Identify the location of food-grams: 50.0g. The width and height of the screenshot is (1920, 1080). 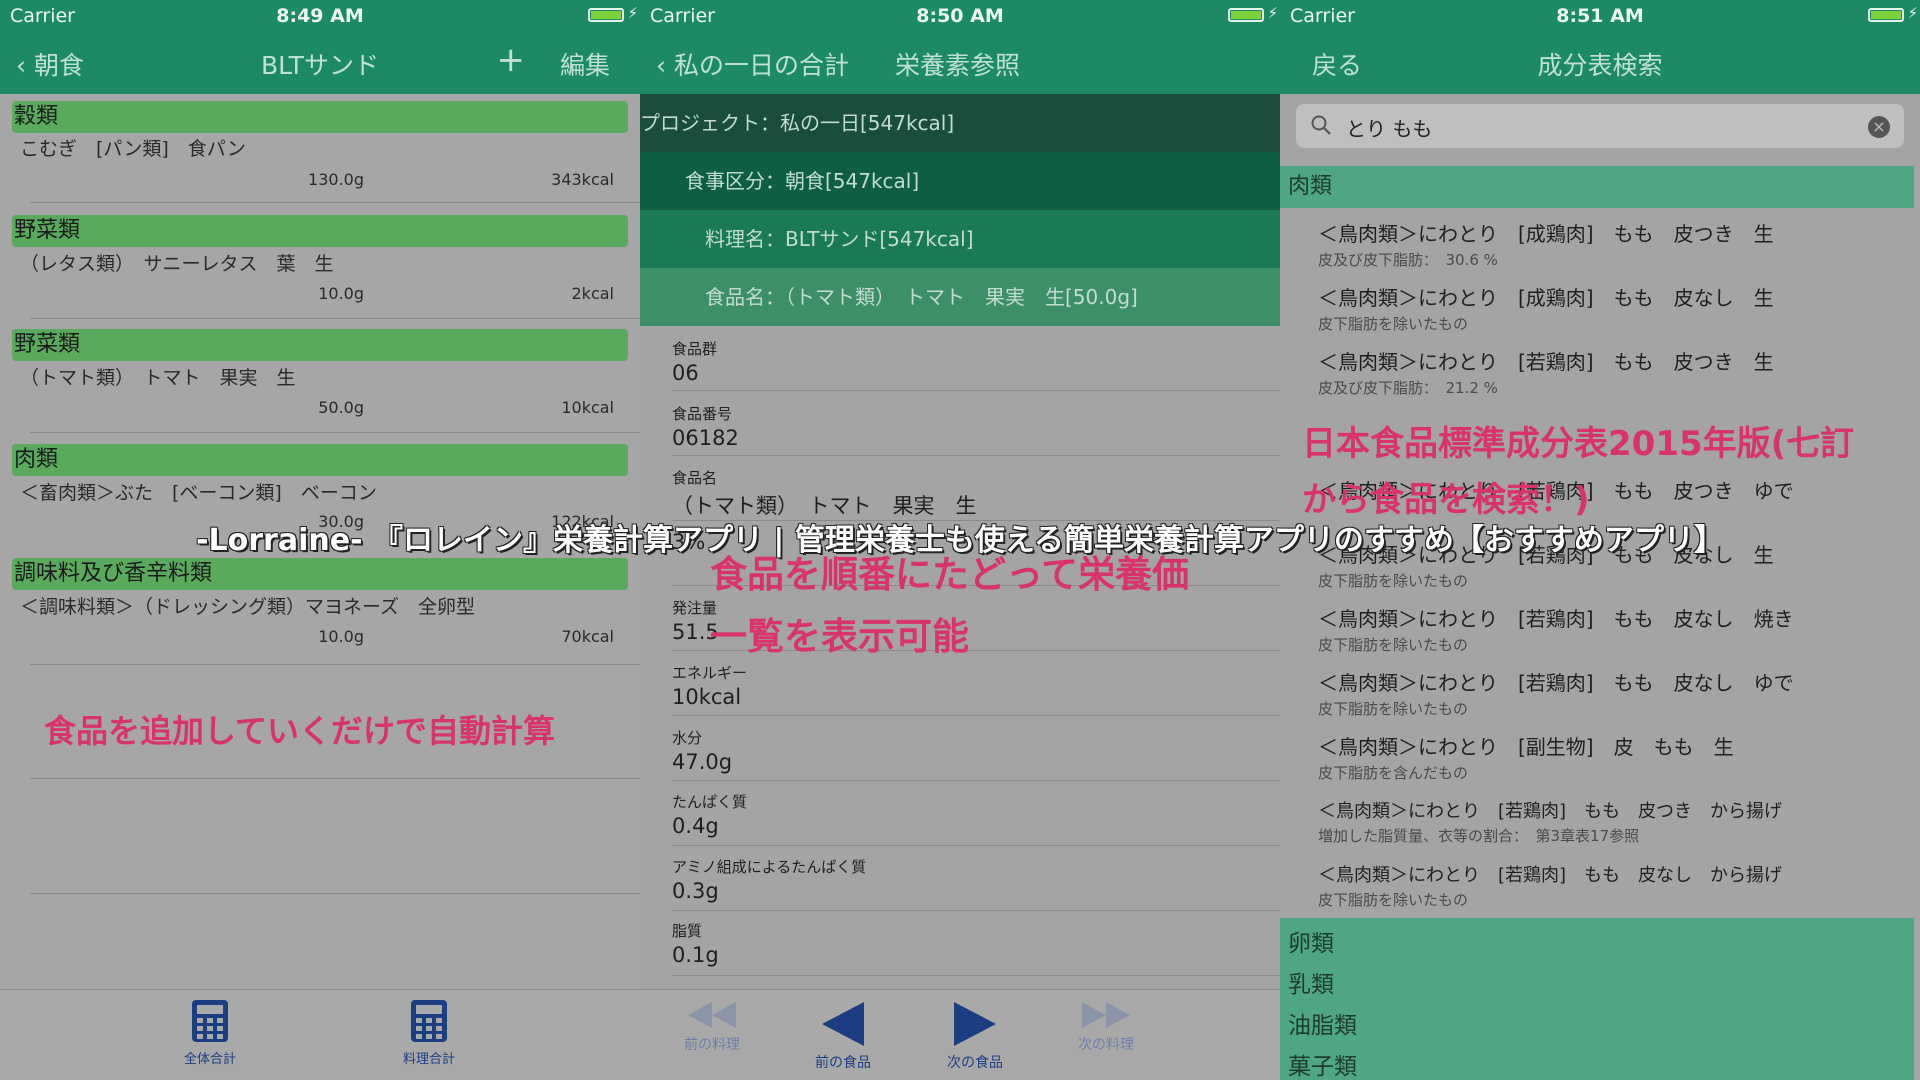
(341, 407).